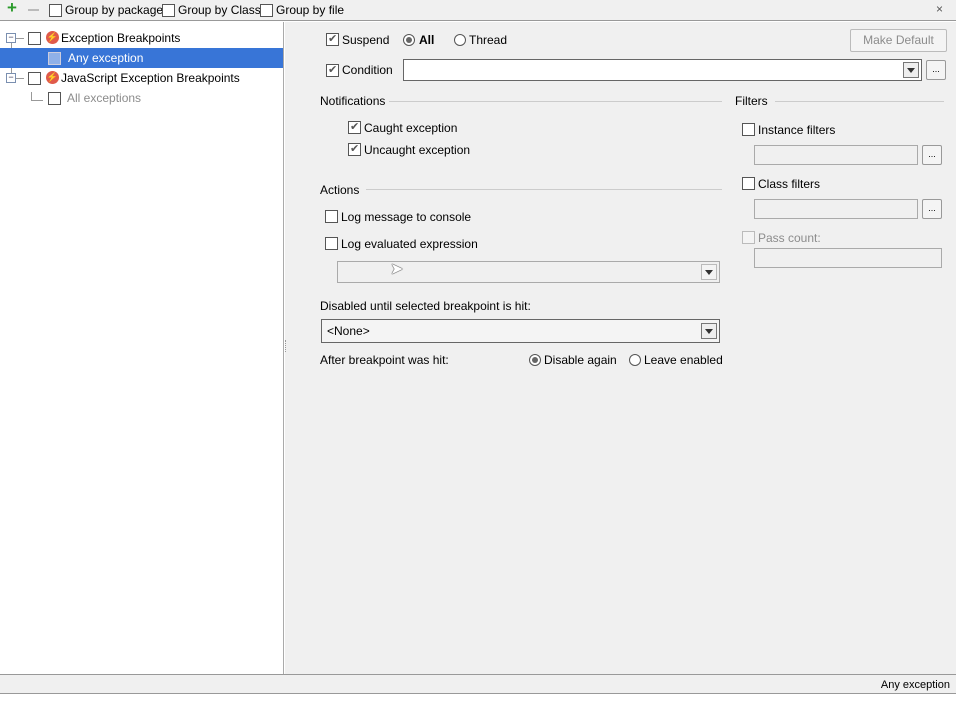 Image resolution: width=956 pixels, height=702 pixels. Describe the element at coordinates (286, 346) in the screenshot. I see `splitter-handle` at that location.